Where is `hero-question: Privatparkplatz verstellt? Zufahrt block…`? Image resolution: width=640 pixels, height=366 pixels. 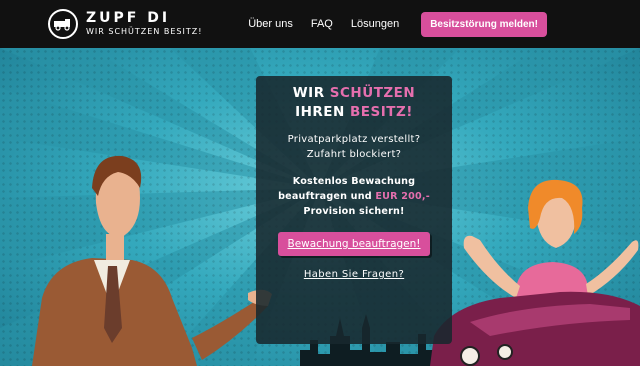
hero-question: Privatparkplatz verstellt? Zufahrt block… is located at coordinates (354, 147).